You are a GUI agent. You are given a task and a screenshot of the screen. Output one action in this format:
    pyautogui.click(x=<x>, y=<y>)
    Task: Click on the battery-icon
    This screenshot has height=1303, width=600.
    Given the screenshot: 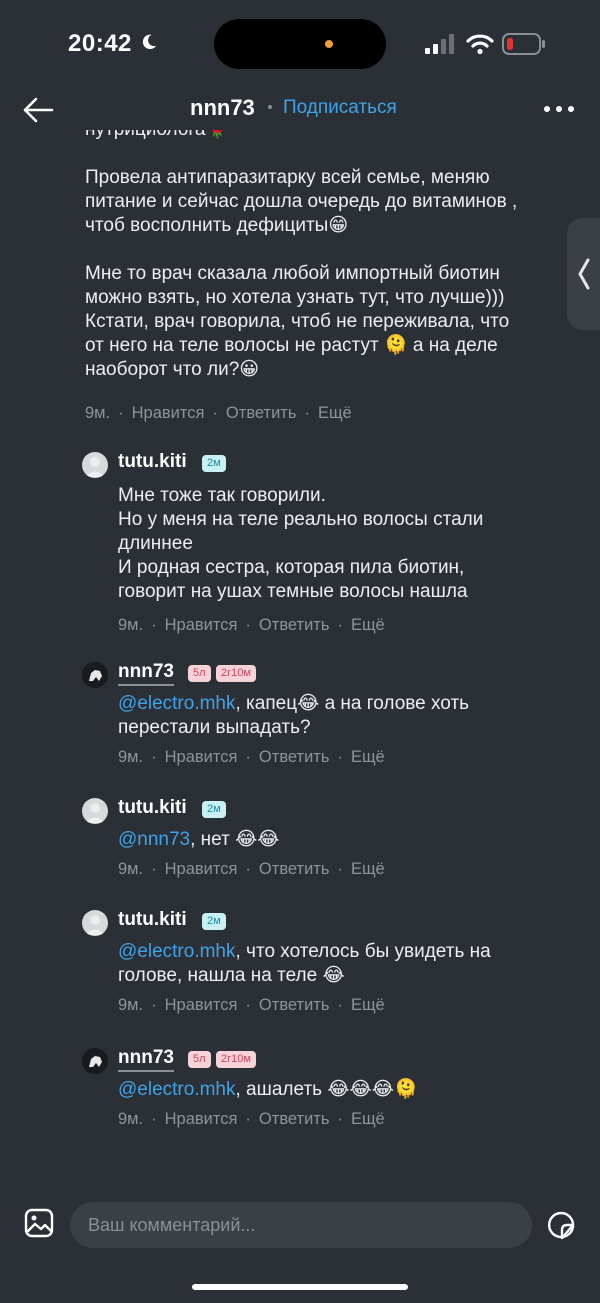 What is the action you would take?
    pyautogui.click(x=523, y=44)
    